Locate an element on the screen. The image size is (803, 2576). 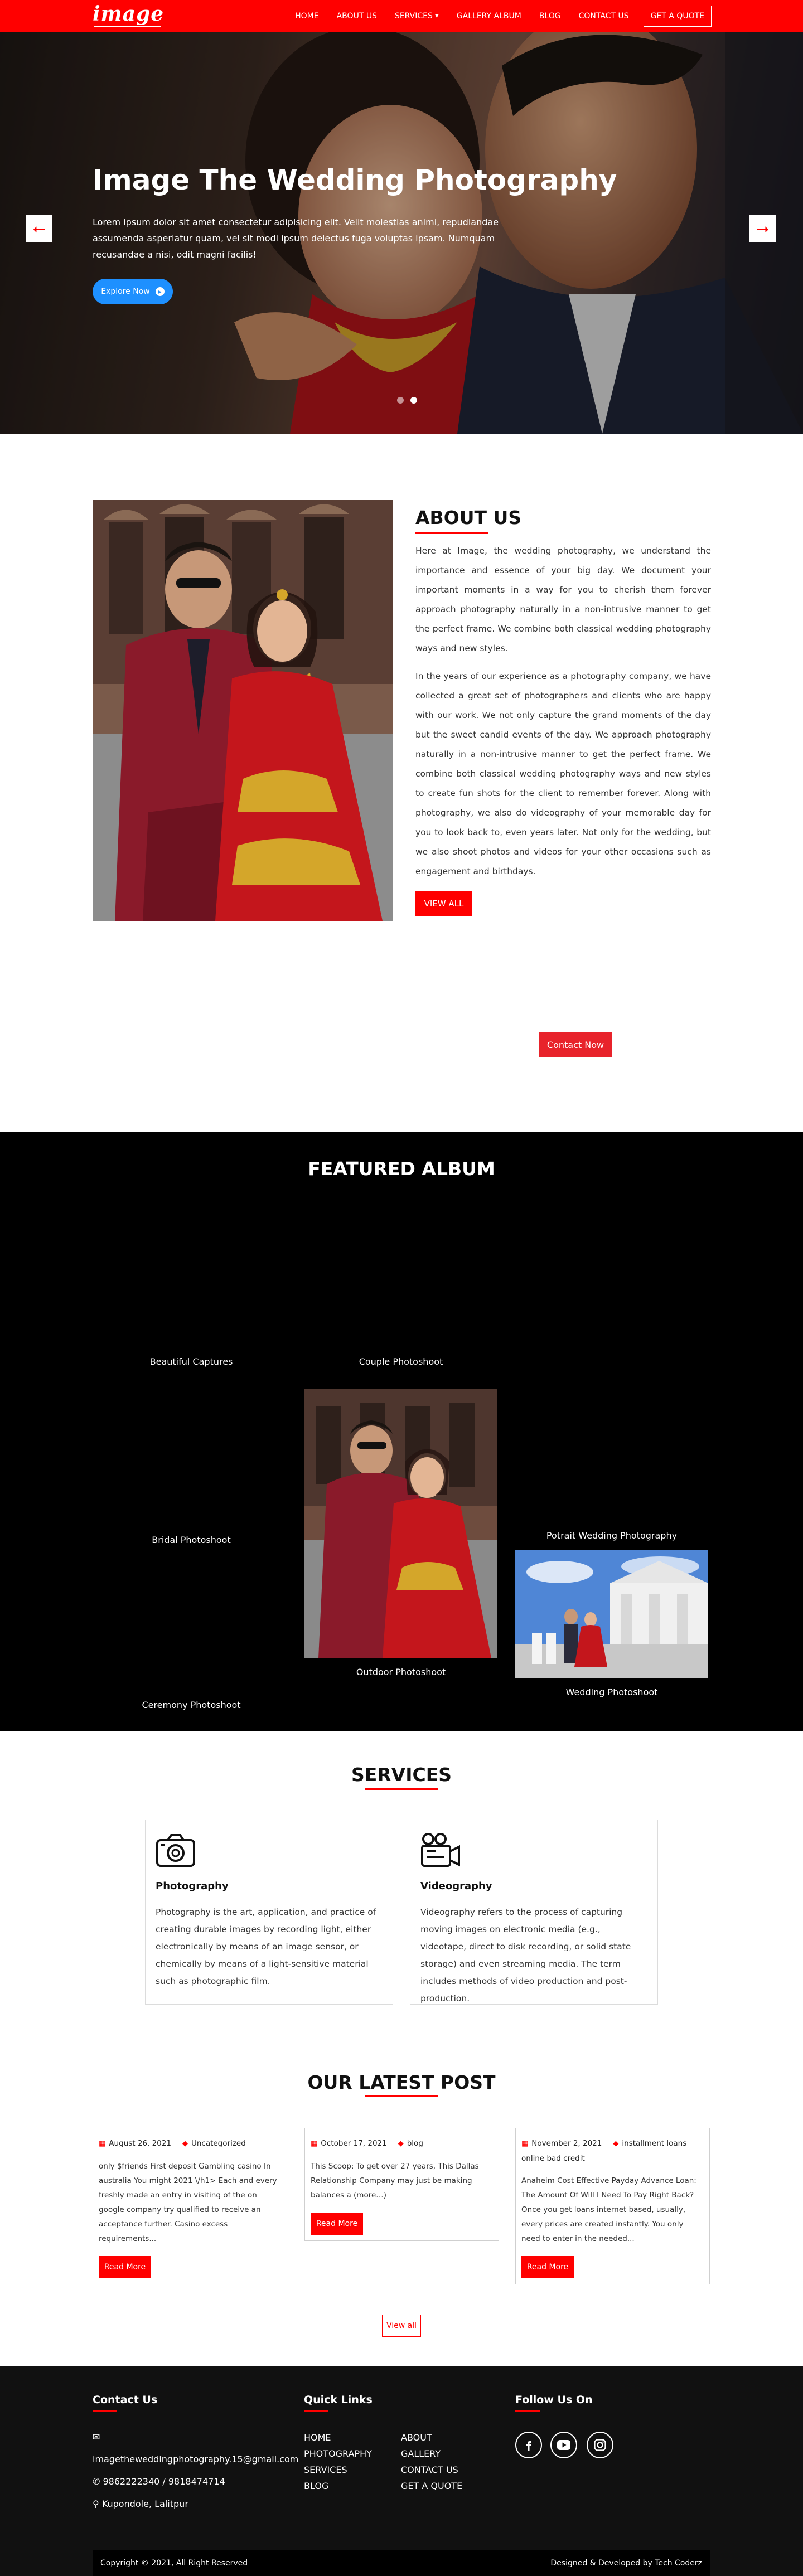
album-item-bridal-photoshoot: Bridal Photoshoot is located at coordinates (191, 1540).